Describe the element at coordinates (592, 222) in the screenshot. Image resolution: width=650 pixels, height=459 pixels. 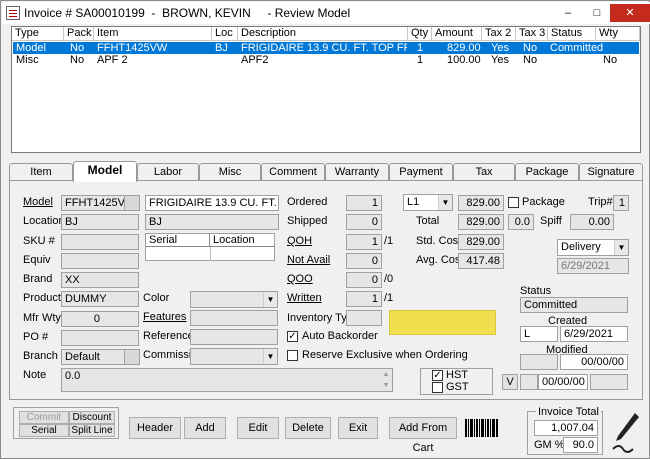
I see `spiff-field: 0.00` at that location.